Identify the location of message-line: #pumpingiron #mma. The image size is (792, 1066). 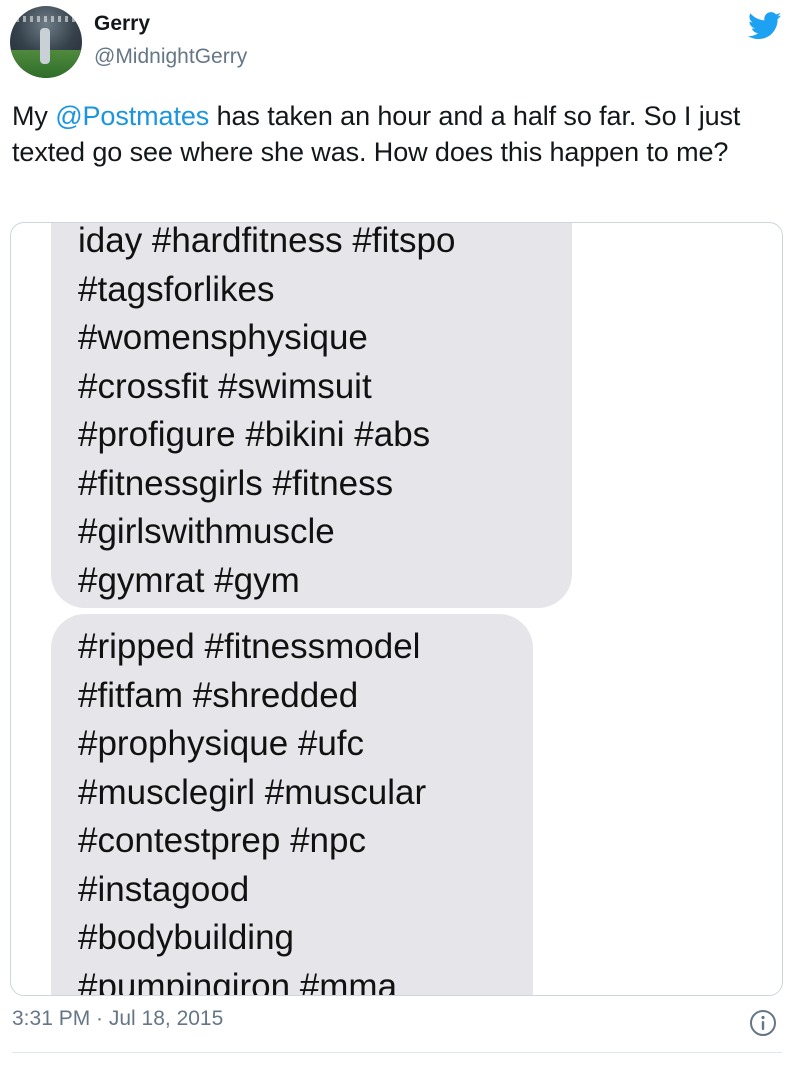
(238, 981).